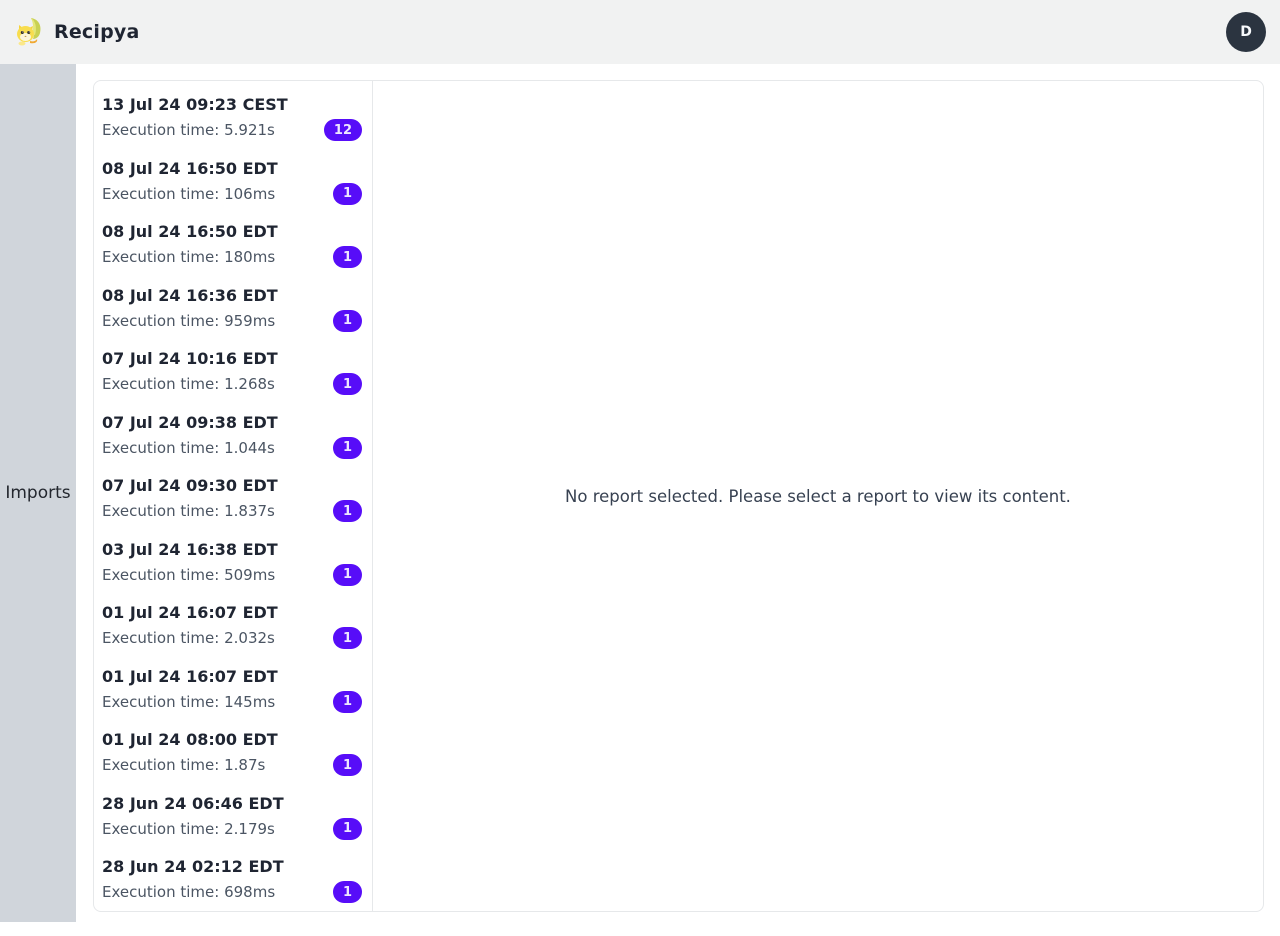 The width and height of the screenshot is (1280, 936). I want to click on report-subrow: Execution time: 1.044s 1, so click(232, 447).